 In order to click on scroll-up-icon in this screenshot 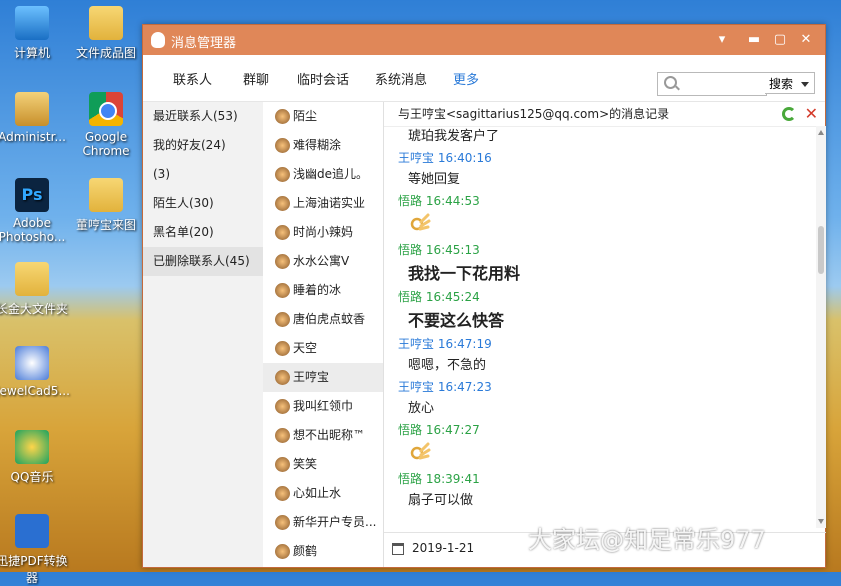, I will do `click(821, 132)`.